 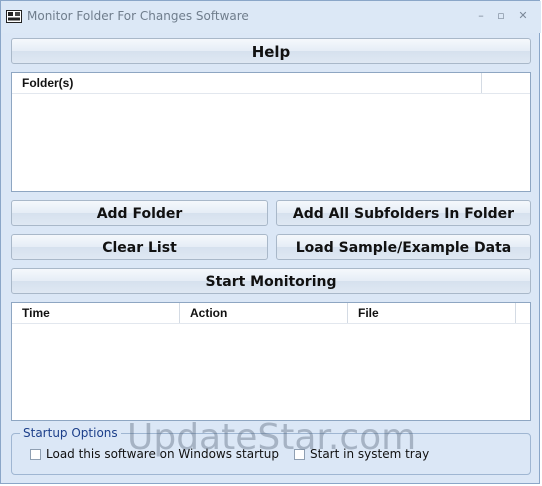 I want to click on window-title: Monitor Folder For Changes Software, so click(x=138, y=16).